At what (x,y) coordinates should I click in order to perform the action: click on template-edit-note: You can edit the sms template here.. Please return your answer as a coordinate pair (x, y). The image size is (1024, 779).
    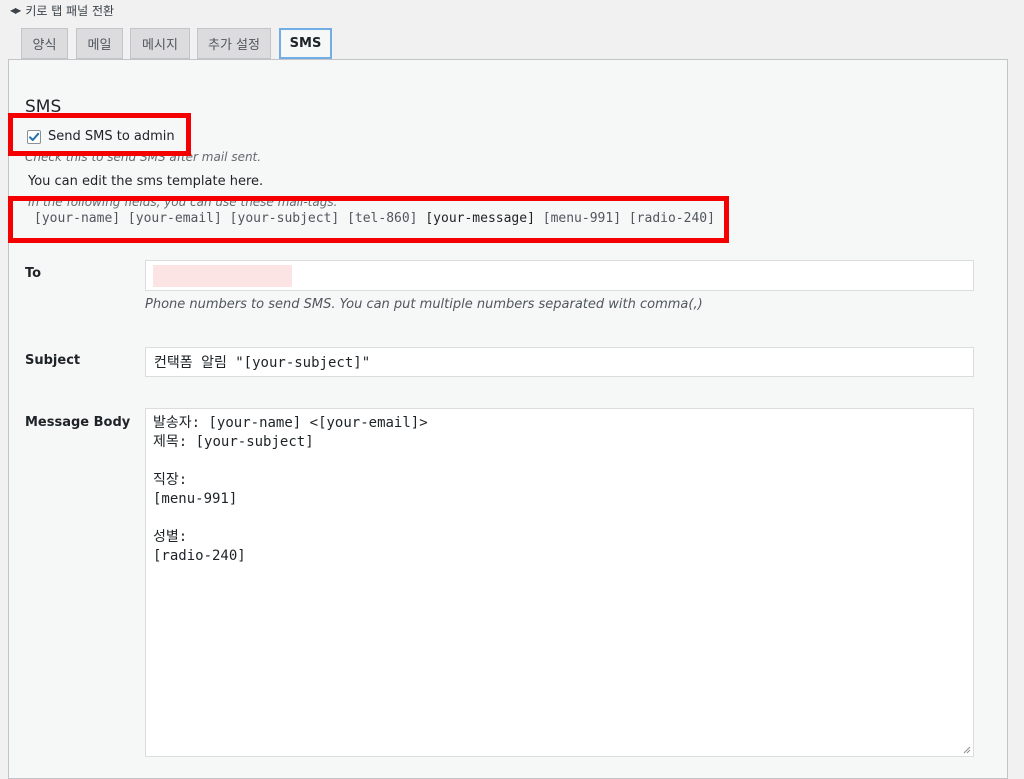
    Looking at the image, I should click on (146, 181).